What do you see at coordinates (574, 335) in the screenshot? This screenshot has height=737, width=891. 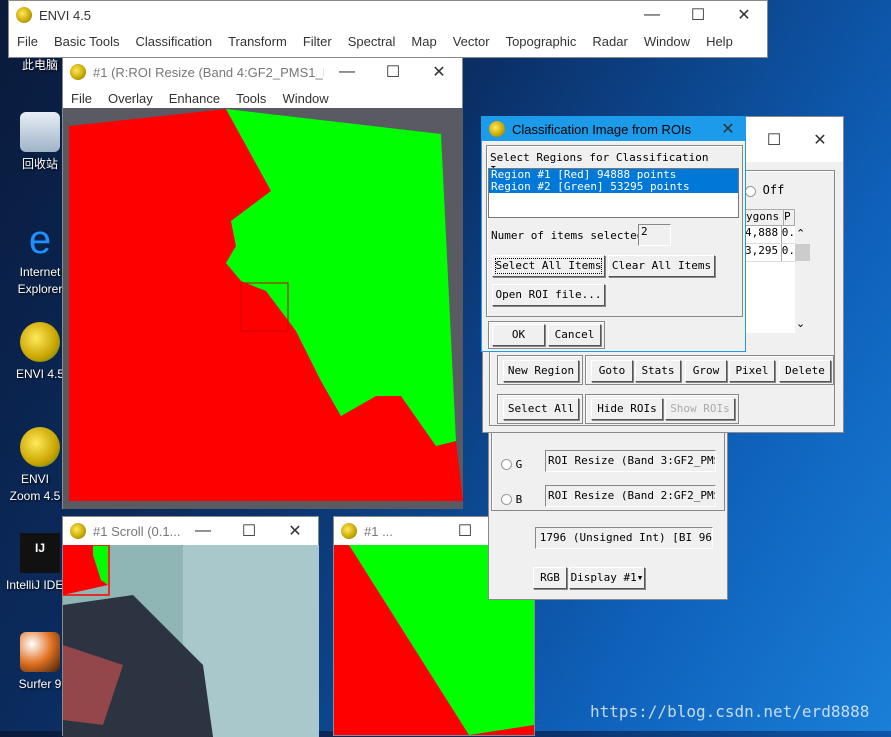 I see `cancel-button: Cancel` at bounding box center [574, 335].